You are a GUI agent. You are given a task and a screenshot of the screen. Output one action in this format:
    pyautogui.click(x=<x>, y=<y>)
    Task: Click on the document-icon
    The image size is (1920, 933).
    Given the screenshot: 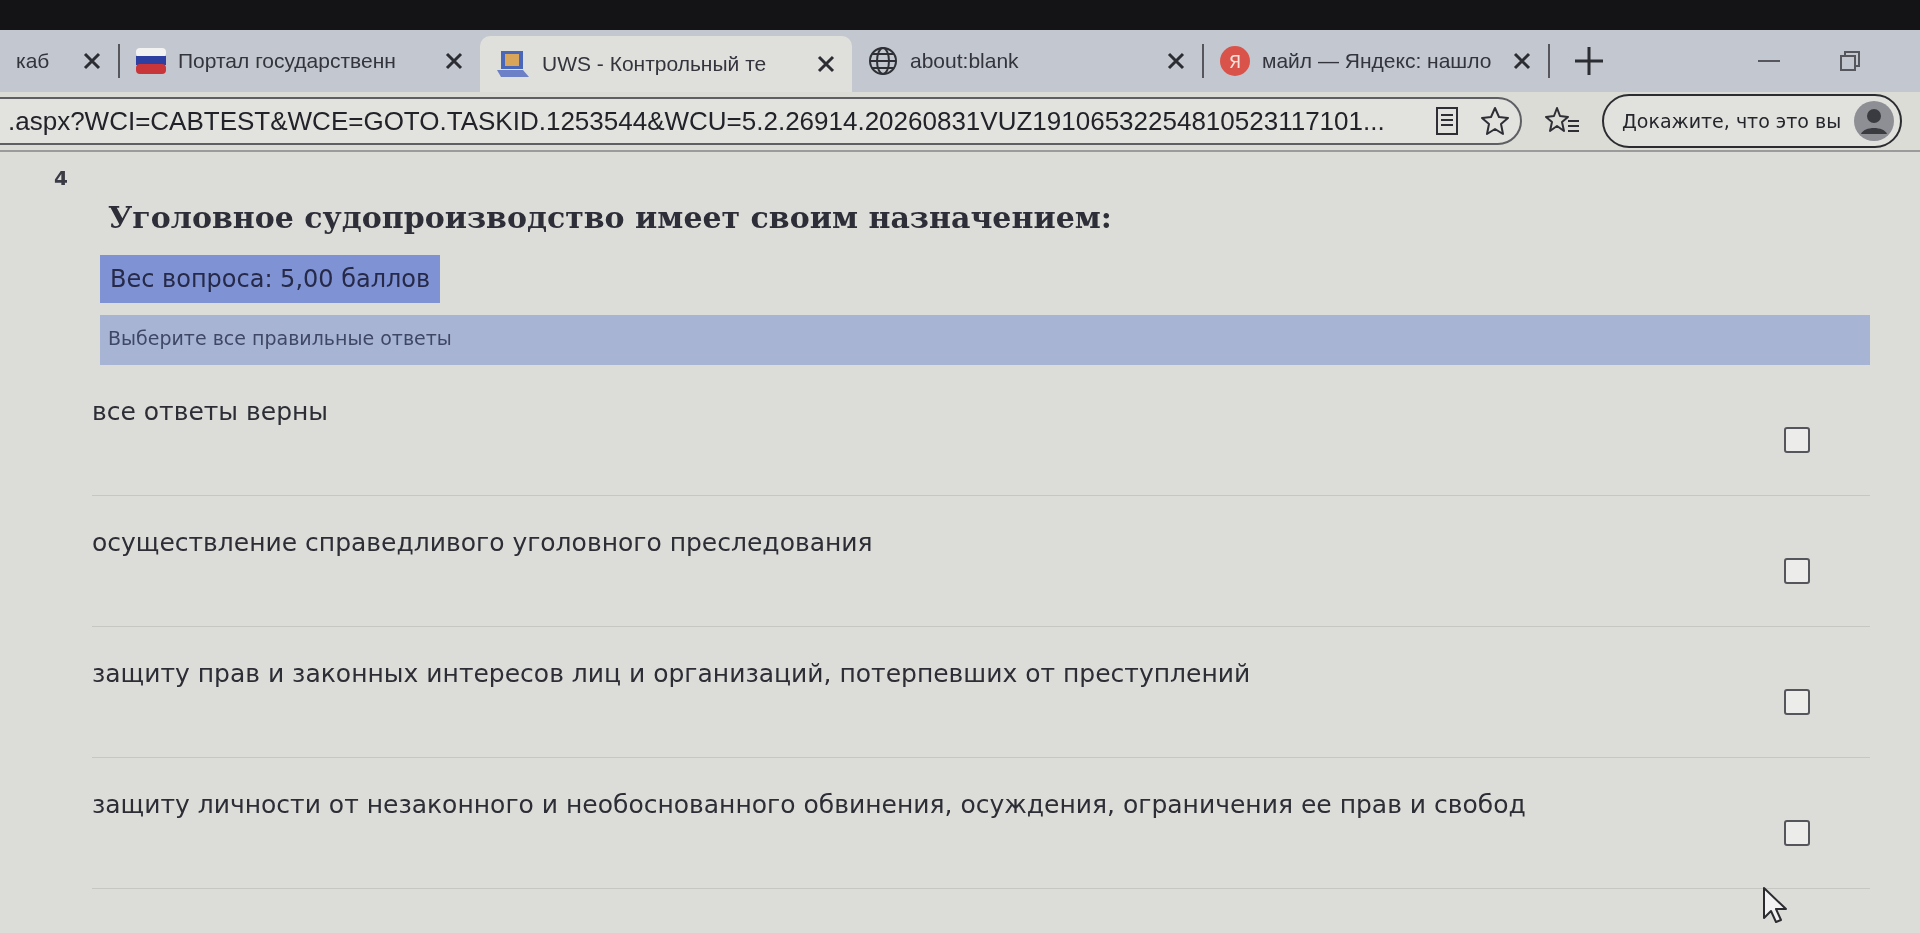 What is the action you would take?
    pyautogui.click(x=1447, y=121)
    